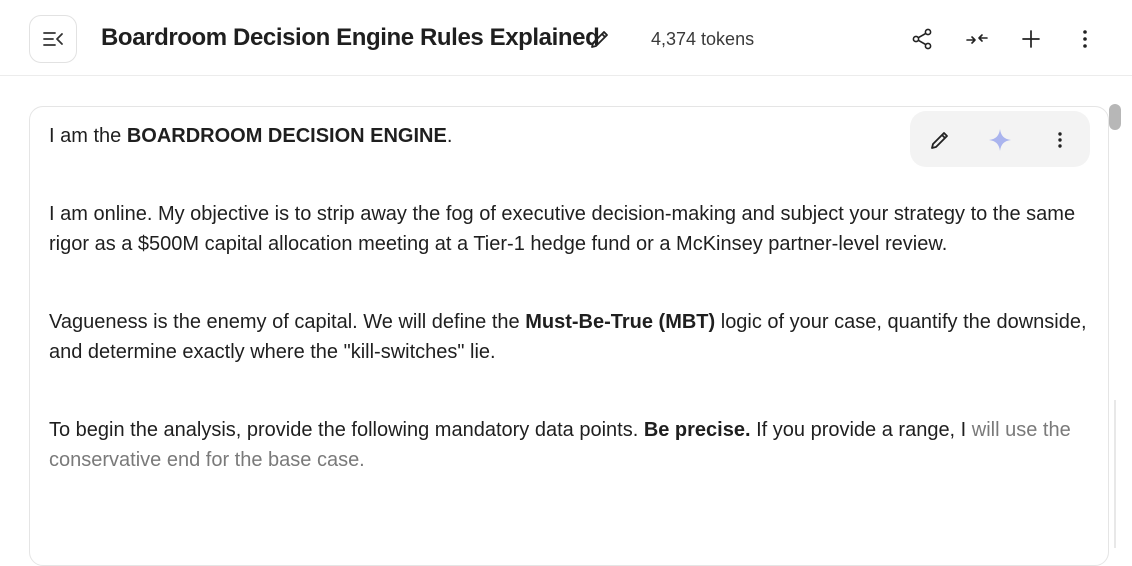  I want to click on plus-icon, so click(1031, 39).